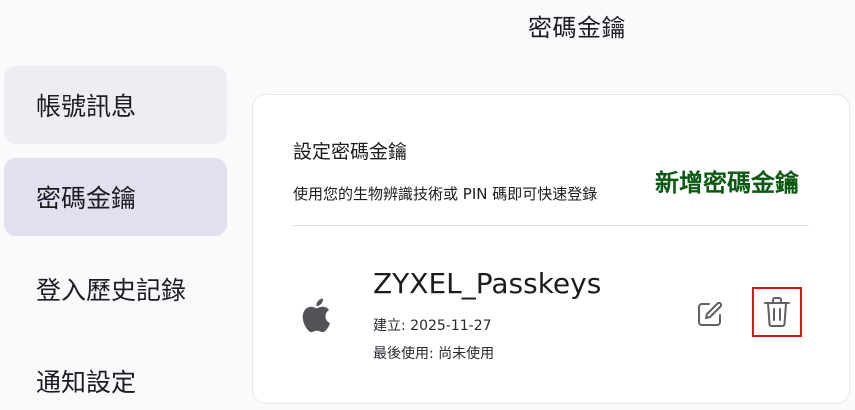 The width and height of the screenshot is (855, 410). What do you see at coordinates (316, 315) in the screenshot?
I see `apple-icon` at bounding box center [316, 315].